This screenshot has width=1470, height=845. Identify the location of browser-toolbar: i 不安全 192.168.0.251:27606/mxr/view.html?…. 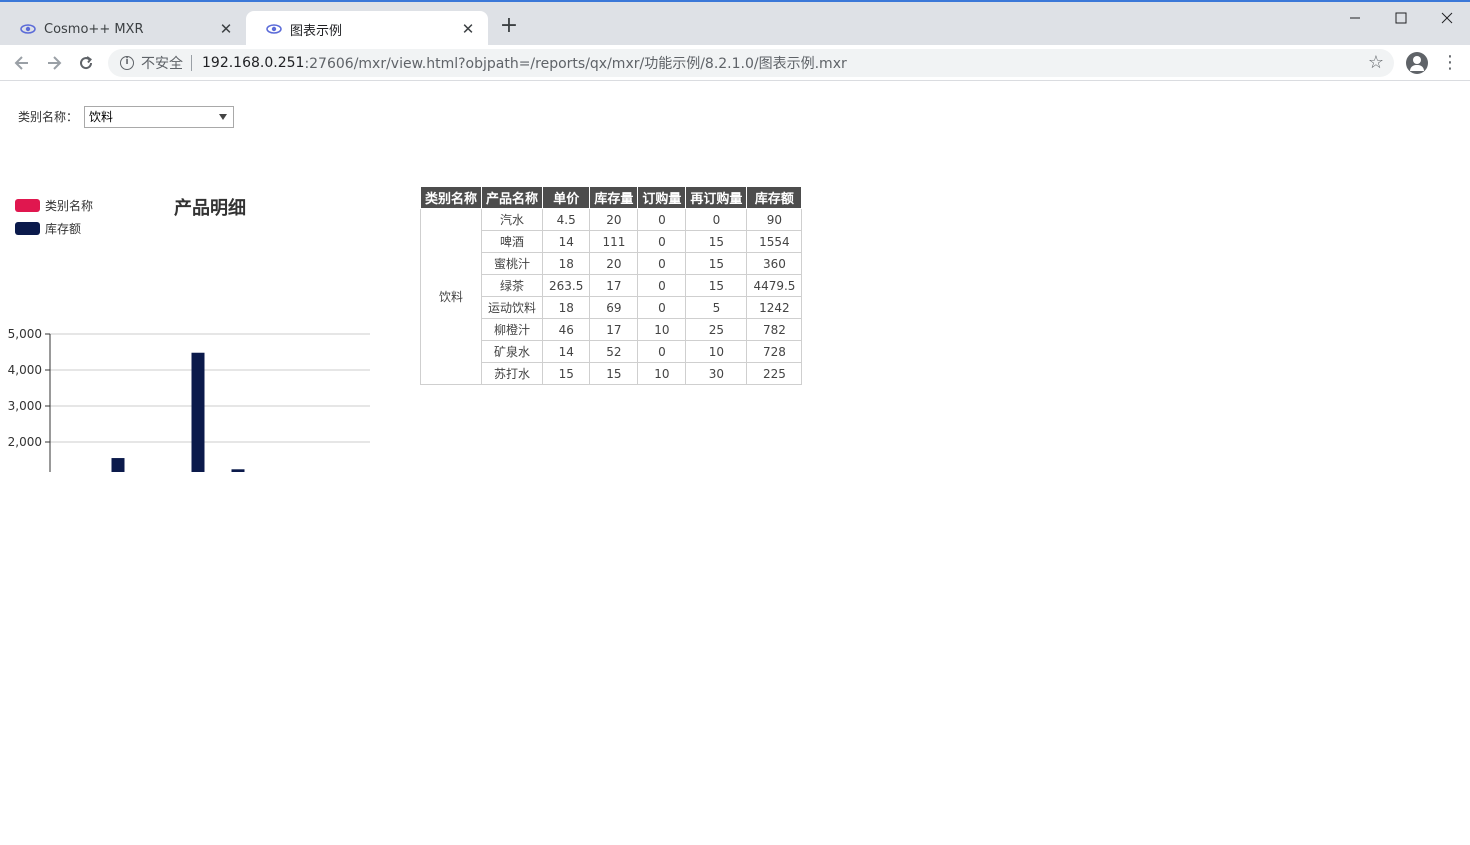
(735, 63).